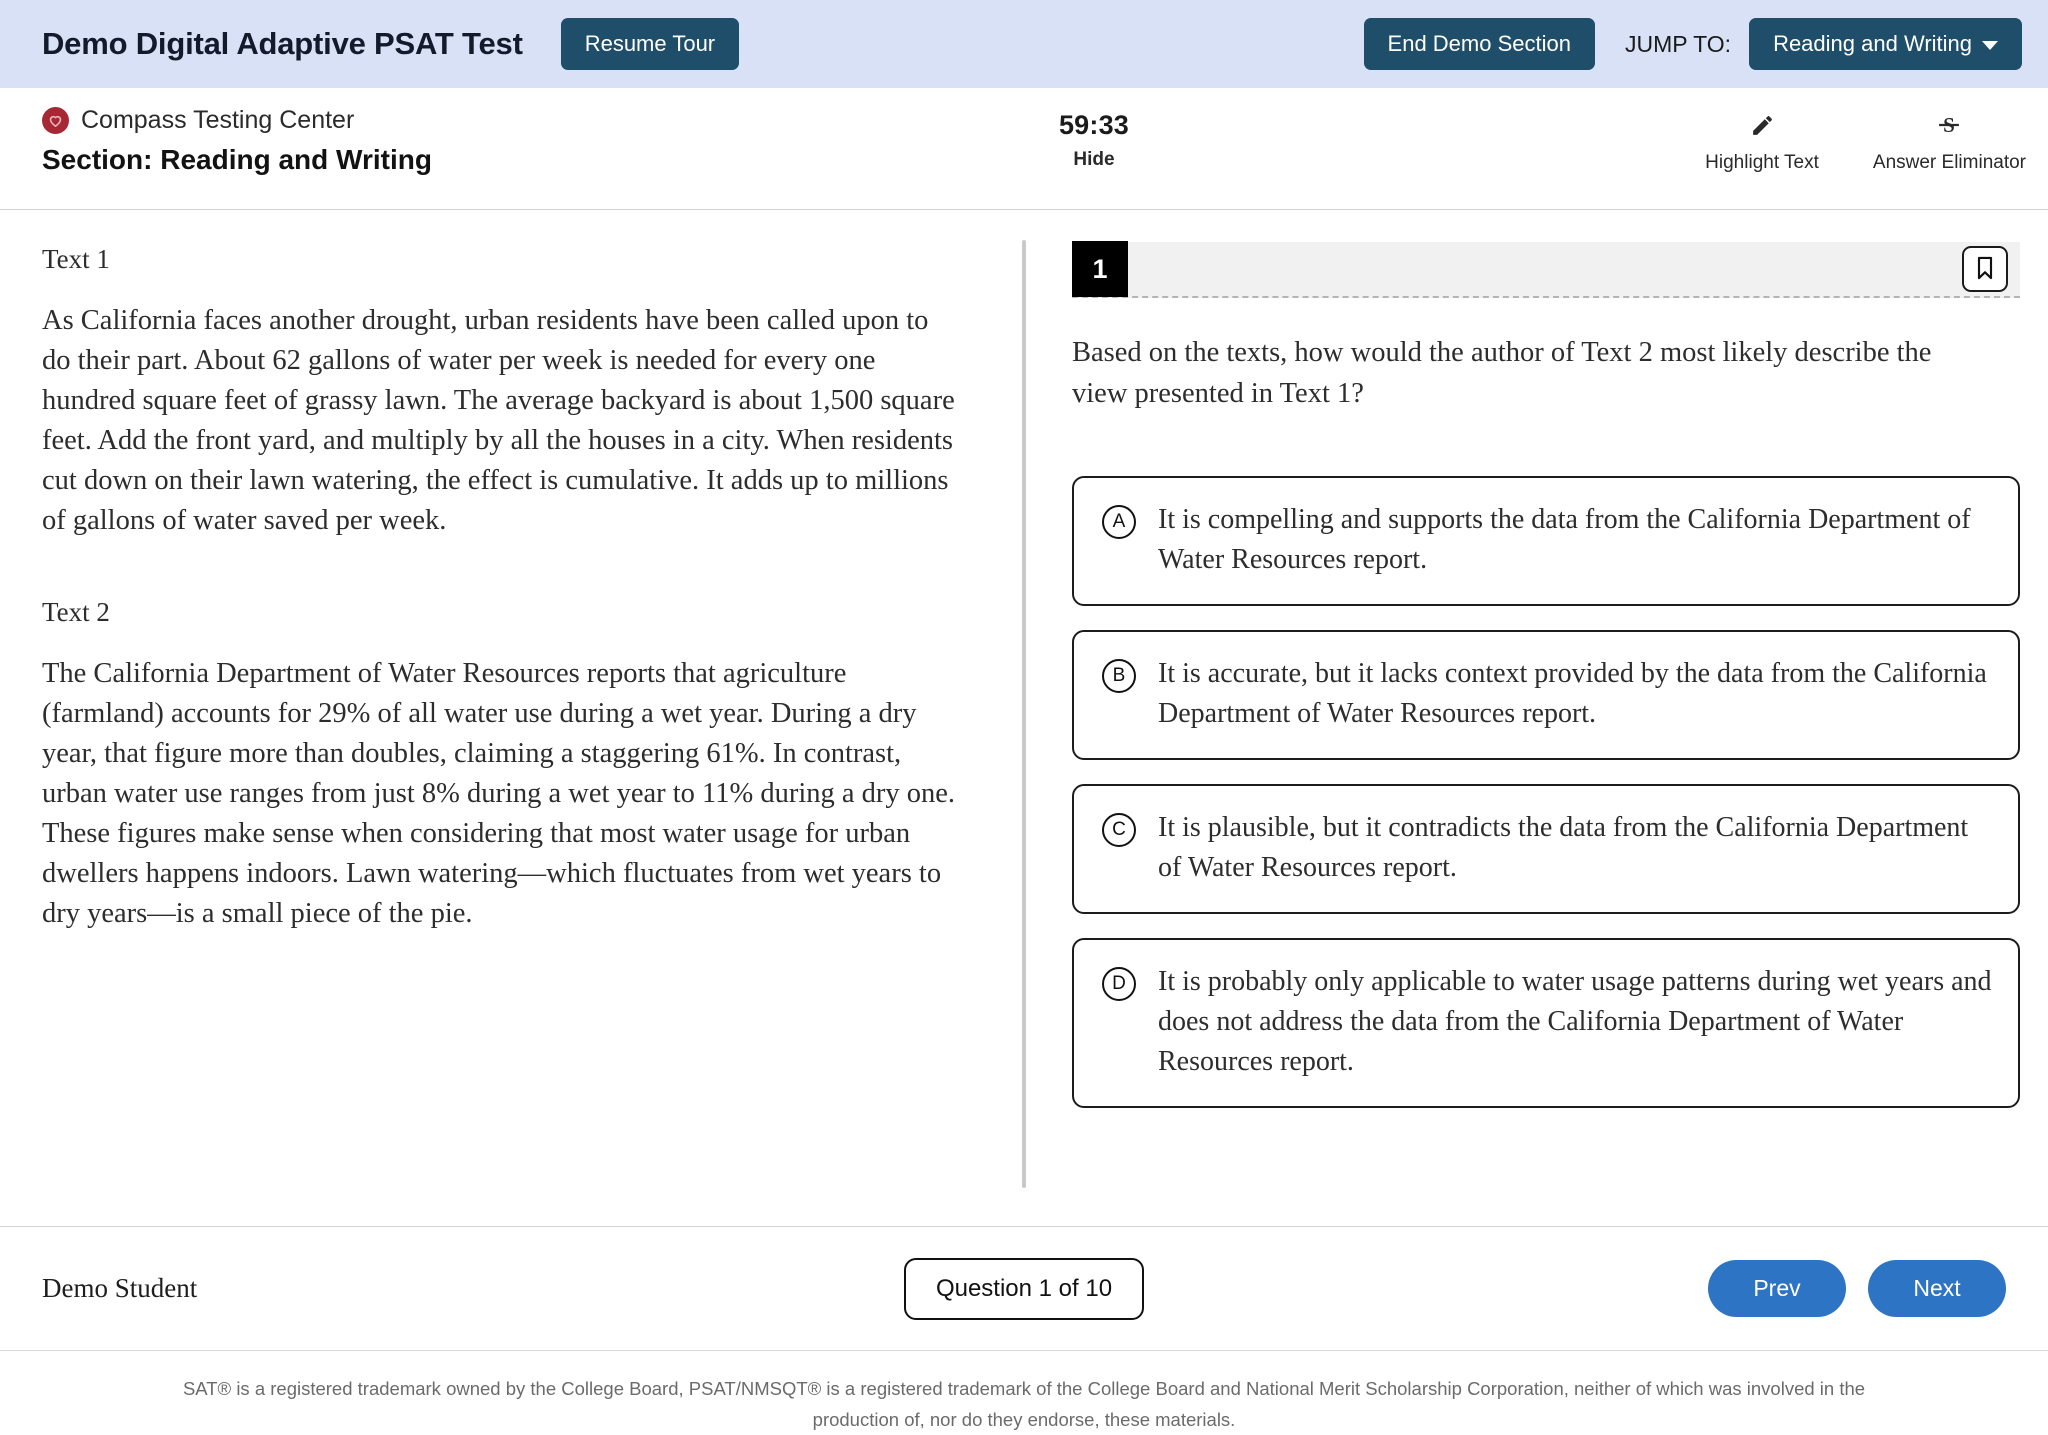  What do you see at coordinates (1762, 142) in the screenshot?
I see `highlight-text-tool: Highlight Text` at bounding box center [1762, 142].